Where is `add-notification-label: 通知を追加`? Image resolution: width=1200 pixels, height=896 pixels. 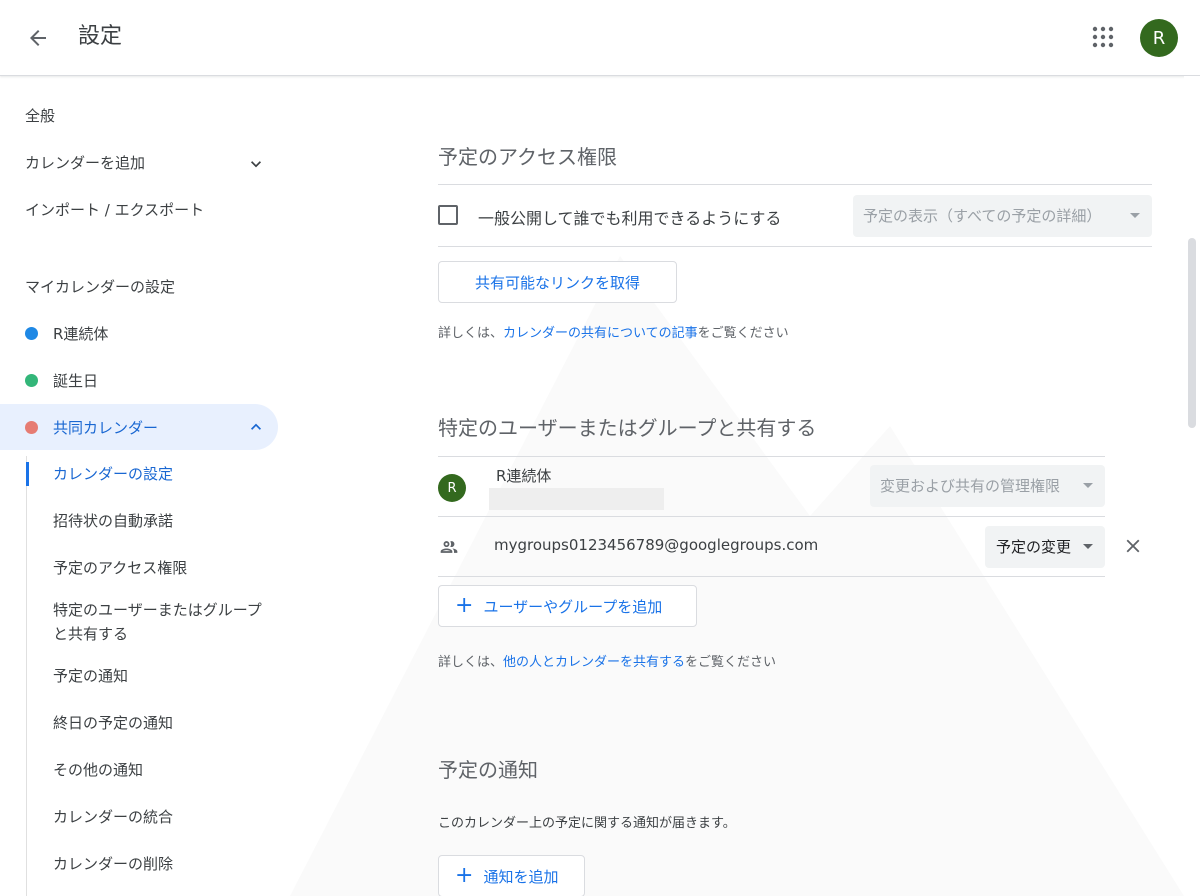 add-notification-label: 通知を追加 is located at coordinates (521, 876).